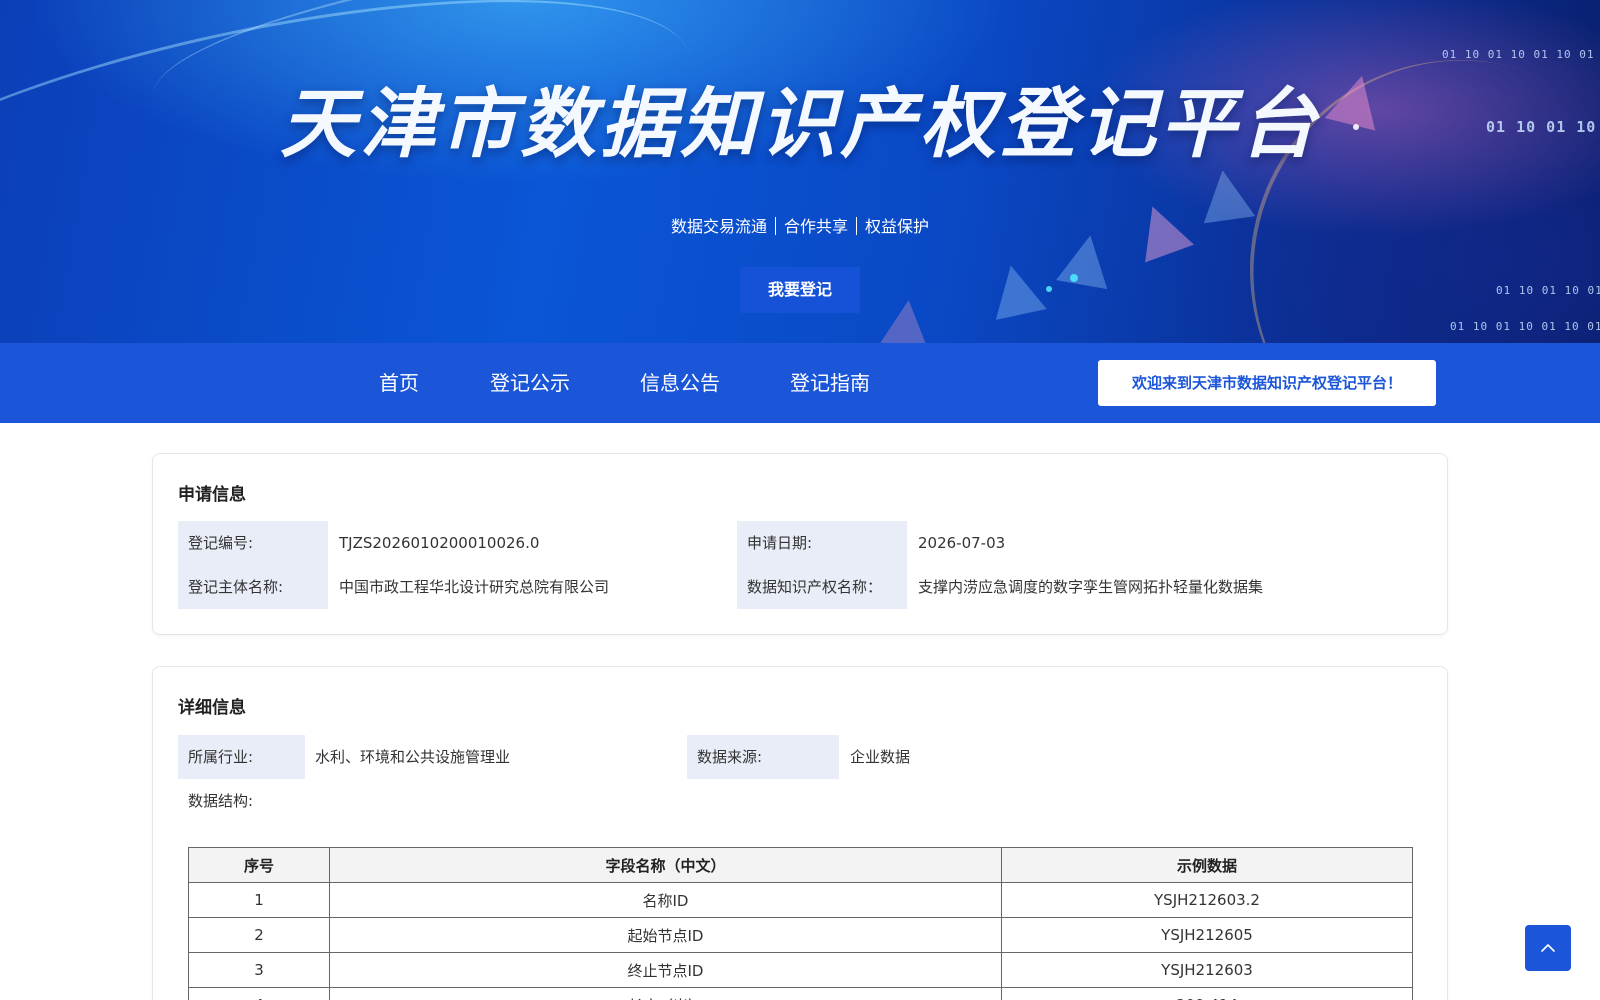  I want to click on column-header-field-name: 字段名称（中文）, so click(665, 865).